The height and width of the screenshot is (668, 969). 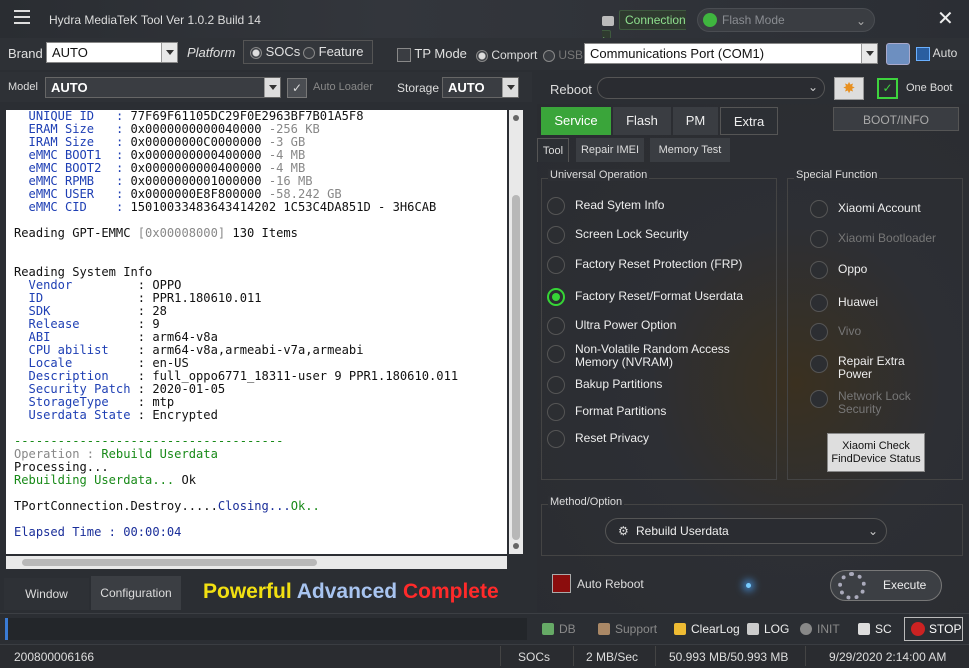 What do you see at coordinates (612, 438) in the screenshot?
I see `option-label: Reset Privacy` at bounding box center [612, 438].